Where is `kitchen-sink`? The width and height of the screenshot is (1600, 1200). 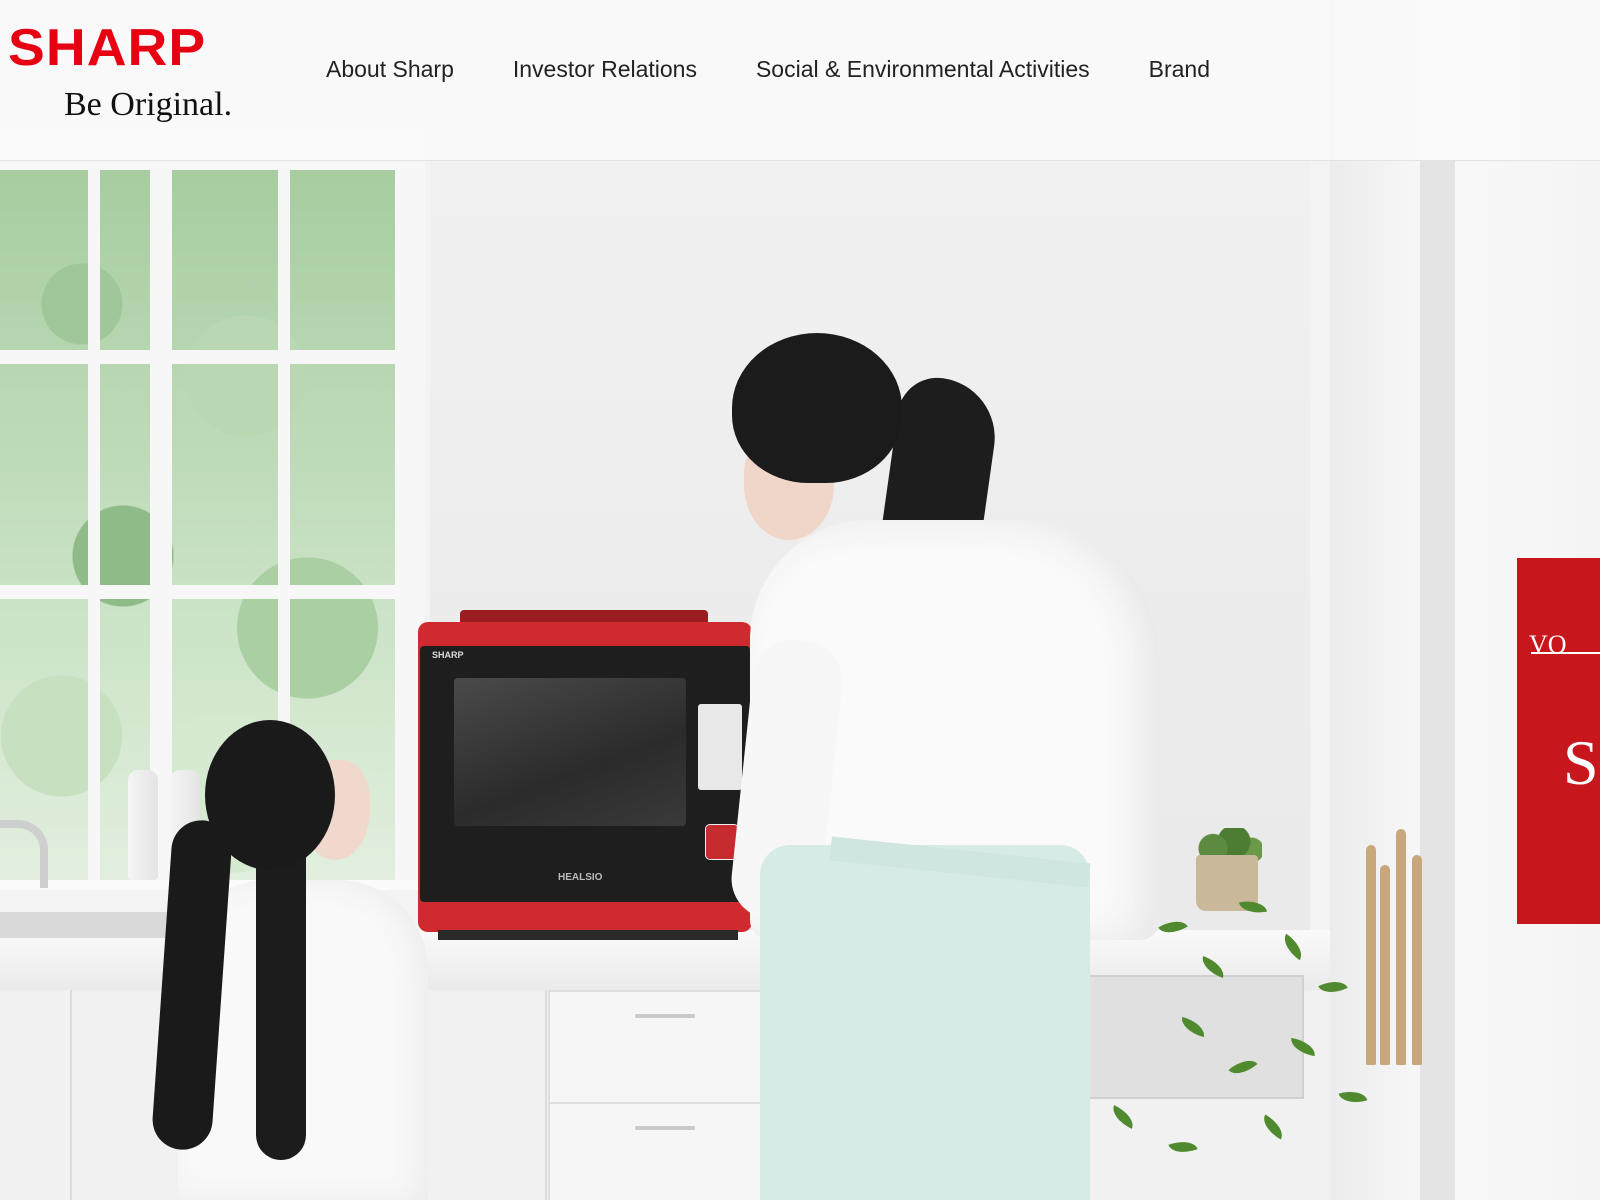 kitchen-sink is located at coordinates (90, 925).